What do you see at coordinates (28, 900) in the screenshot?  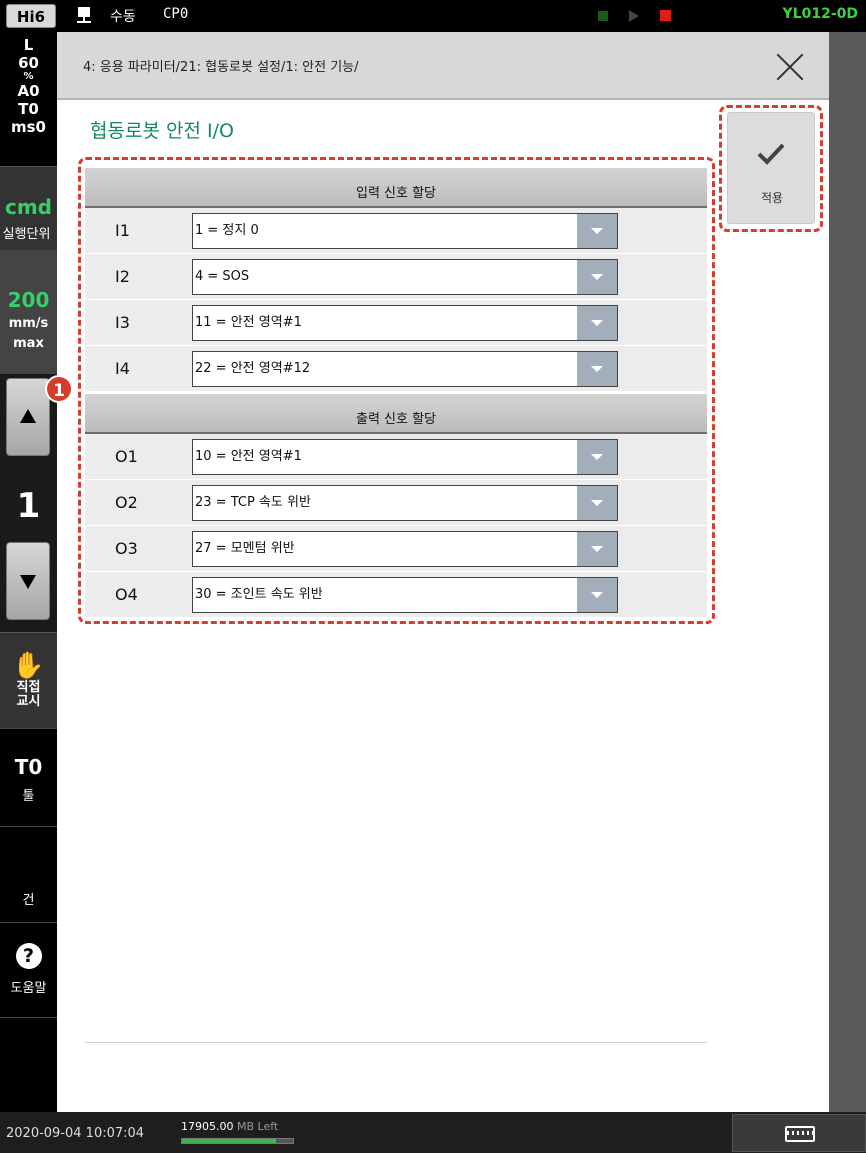 I see `gun-label: 건` at bounding box center [28, 900].